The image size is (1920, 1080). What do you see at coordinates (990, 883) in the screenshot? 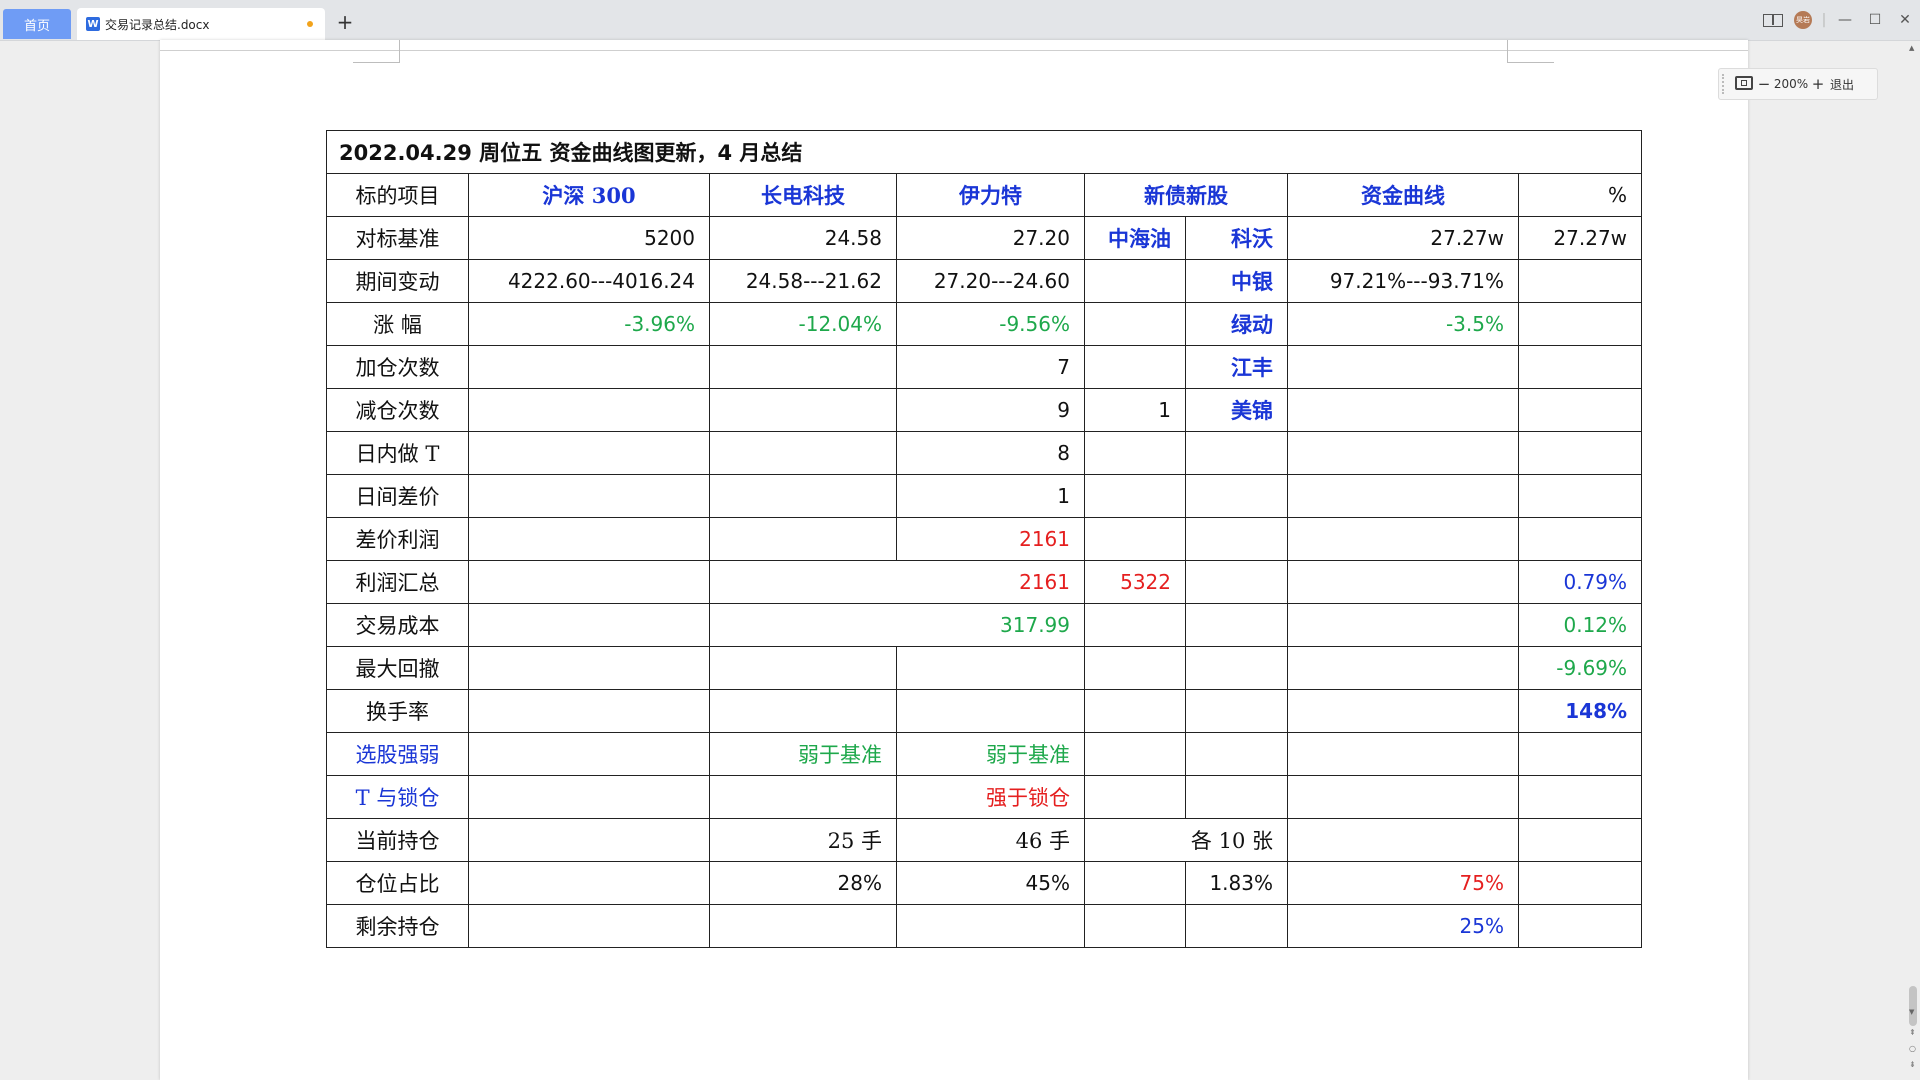
I see `table-cell: 45%` at bounding box center [990, 883].